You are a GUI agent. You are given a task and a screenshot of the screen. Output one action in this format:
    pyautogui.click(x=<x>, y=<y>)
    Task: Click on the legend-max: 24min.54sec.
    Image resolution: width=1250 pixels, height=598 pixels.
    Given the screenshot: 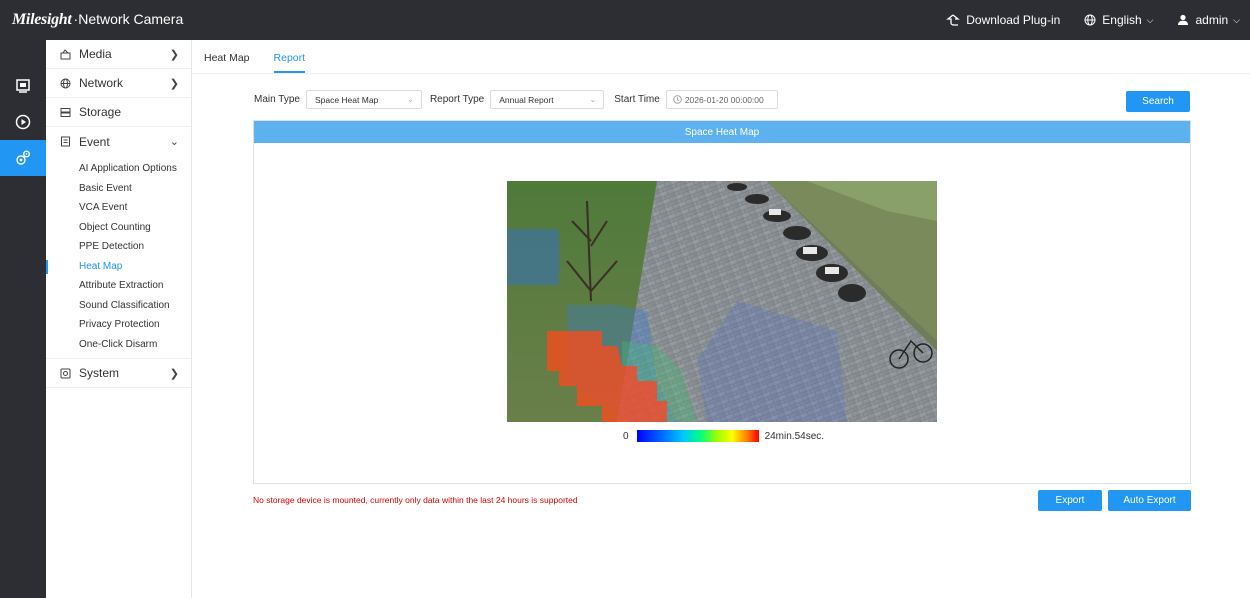 What is the action you would take?
    pyautogui.click(x=794, y=436)
    